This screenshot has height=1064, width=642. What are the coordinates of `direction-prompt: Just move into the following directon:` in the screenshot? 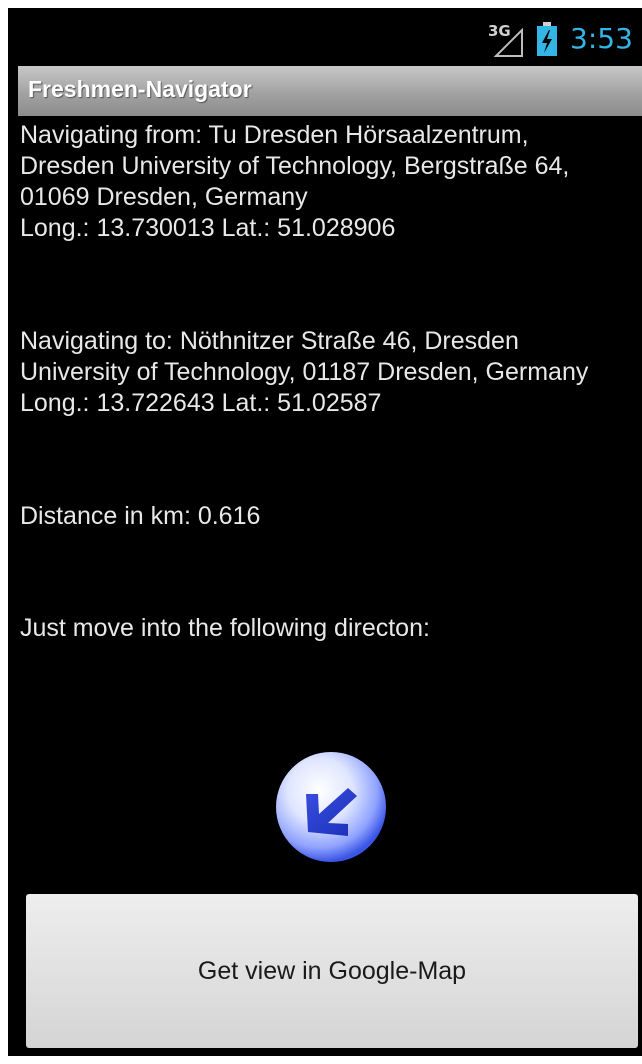 It's located at (225, 628).